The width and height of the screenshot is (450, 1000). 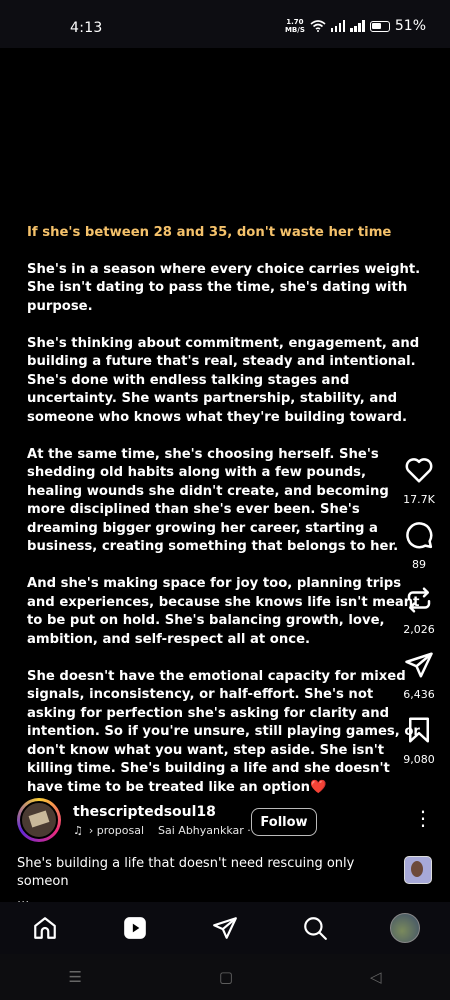 What do you see at coordinates (379, 26) in the screenshot?
I see `battery-icon` at bounding box center [379, 26].